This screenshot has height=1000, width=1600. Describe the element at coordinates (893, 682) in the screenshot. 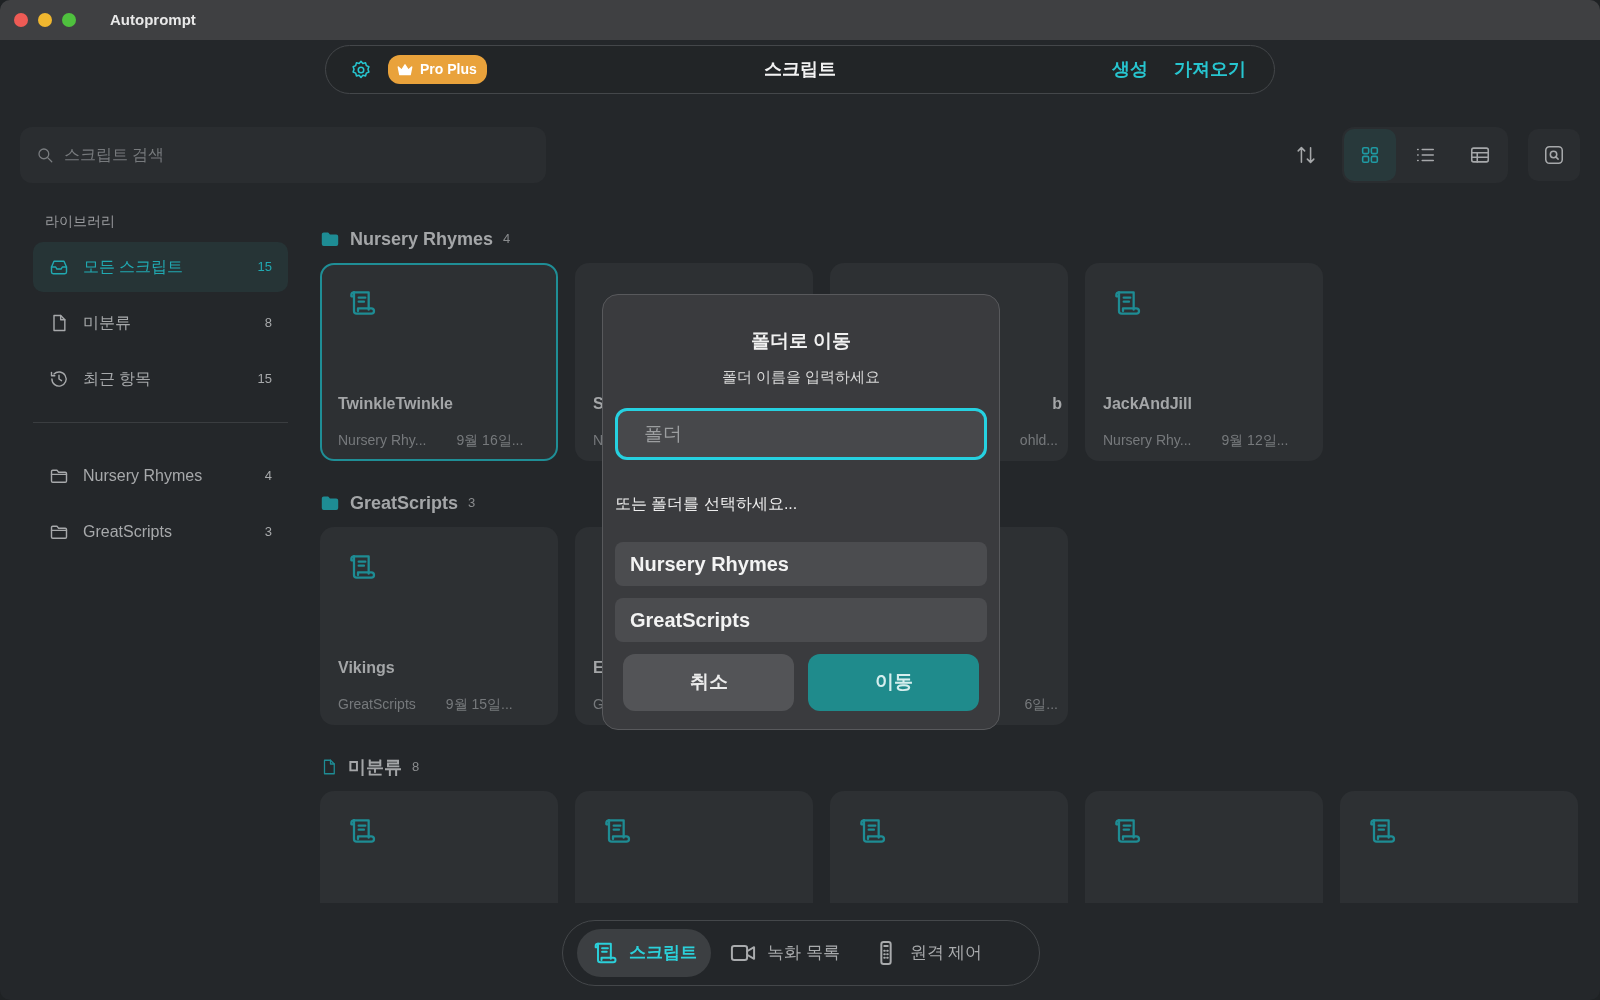

I see `move-button: 이동` at that location.